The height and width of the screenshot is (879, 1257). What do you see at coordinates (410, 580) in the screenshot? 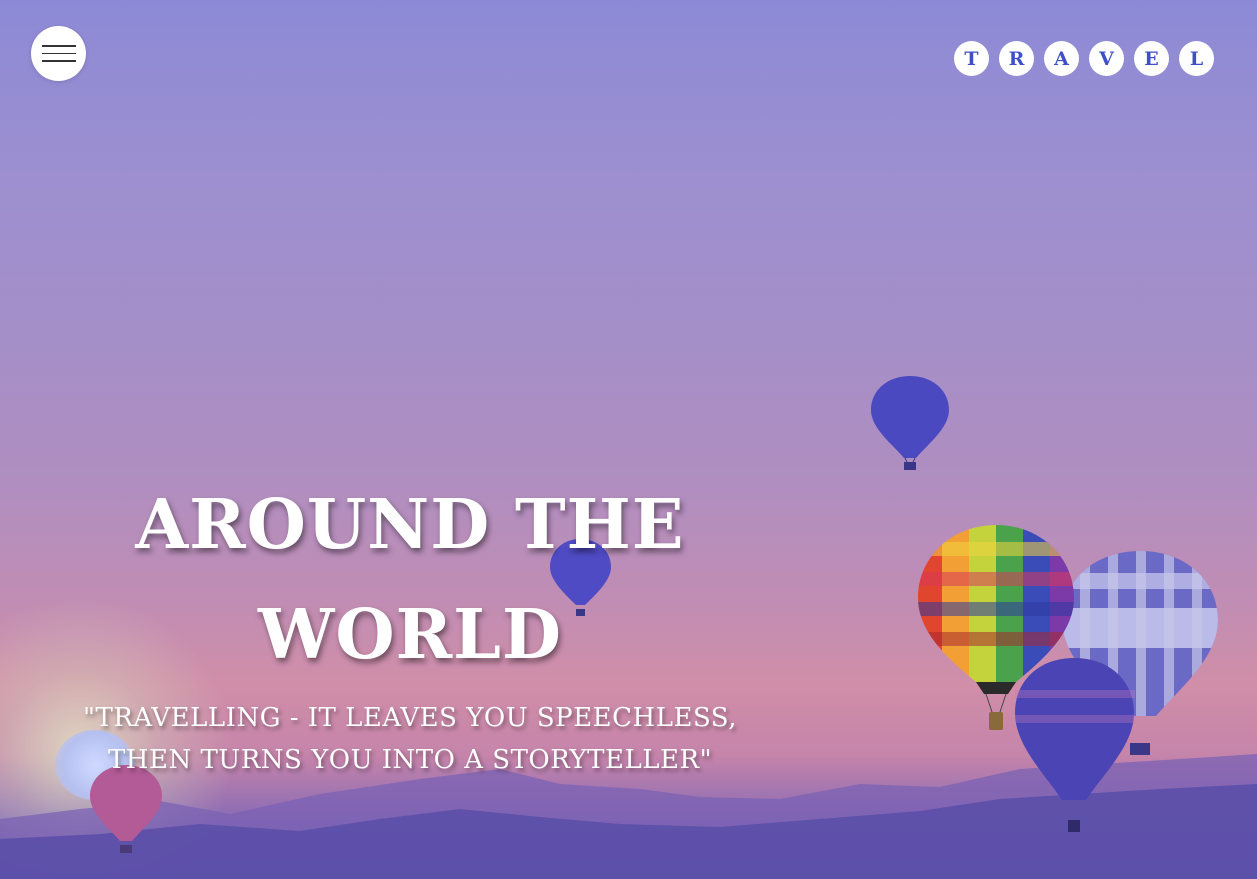
I see `hero-headline: AROUND THE WORLD` at bounding box center [410, 580].